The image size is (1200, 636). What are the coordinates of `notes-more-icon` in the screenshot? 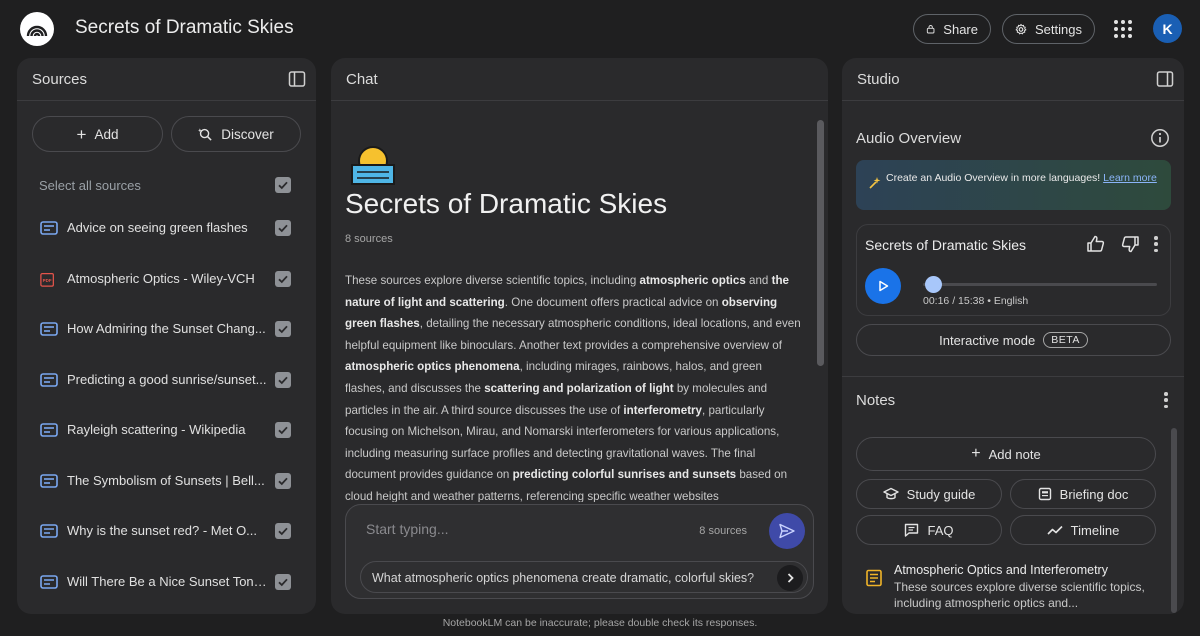 It's located at (1166, 400).